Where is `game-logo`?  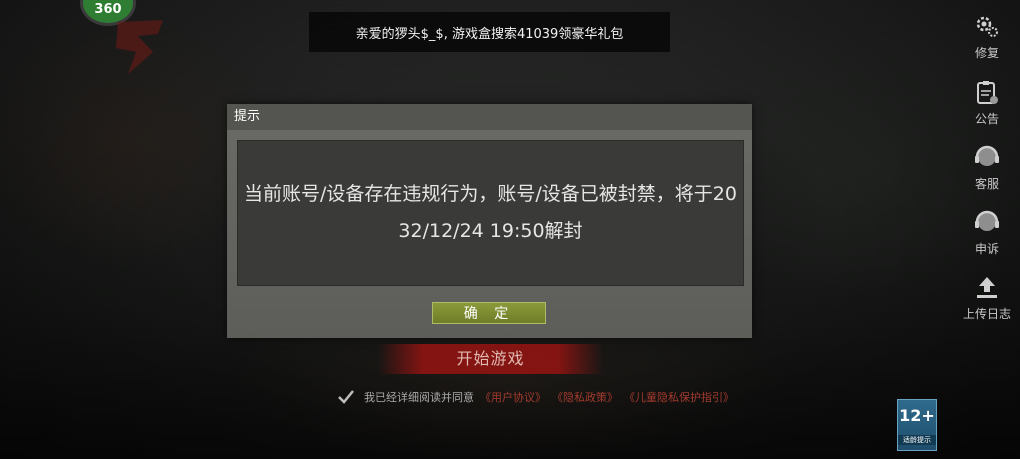
game-logo is located at coordinates (148, 47).